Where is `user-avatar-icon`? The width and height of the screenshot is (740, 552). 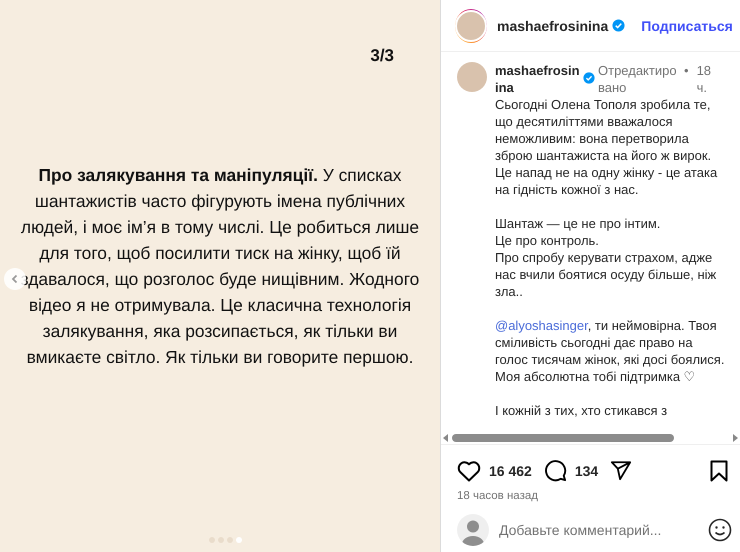 user-avatar-icon is located at coordinates (473, 530).